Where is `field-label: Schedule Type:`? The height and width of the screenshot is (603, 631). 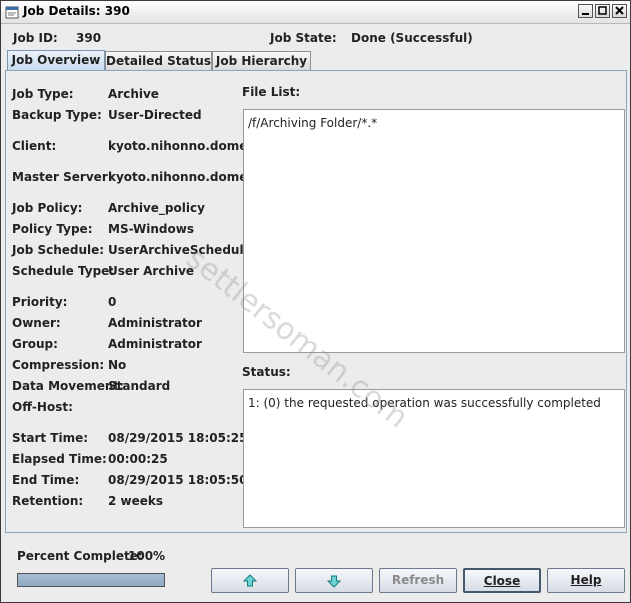 field-label: Schedule Type: is located at coordinates (63, 271).